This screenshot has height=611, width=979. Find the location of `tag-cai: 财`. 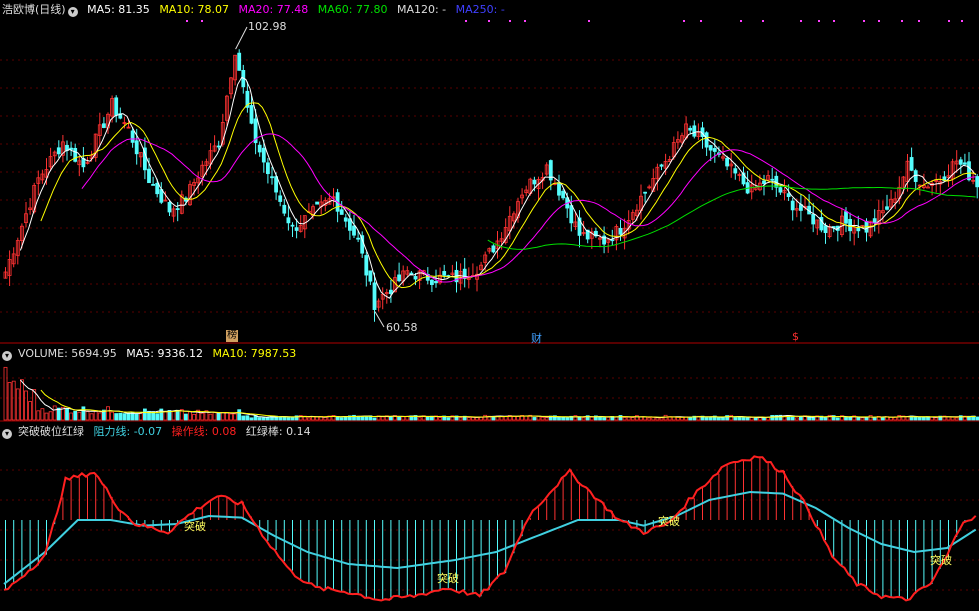

tag-cai: 财 is located at coordinates (536, 338).